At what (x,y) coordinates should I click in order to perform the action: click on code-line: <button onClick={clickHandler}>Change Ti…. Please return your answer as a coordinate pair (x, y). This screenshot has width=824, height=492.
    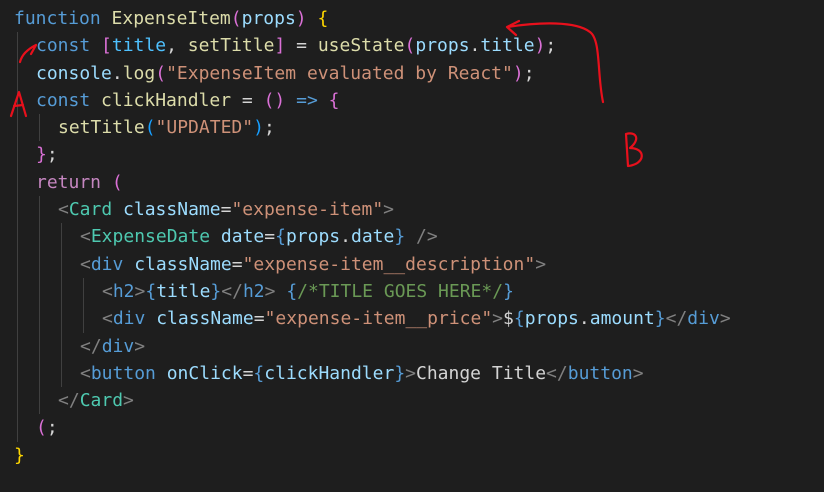
    Looking at the image, I should click on (372, 373).